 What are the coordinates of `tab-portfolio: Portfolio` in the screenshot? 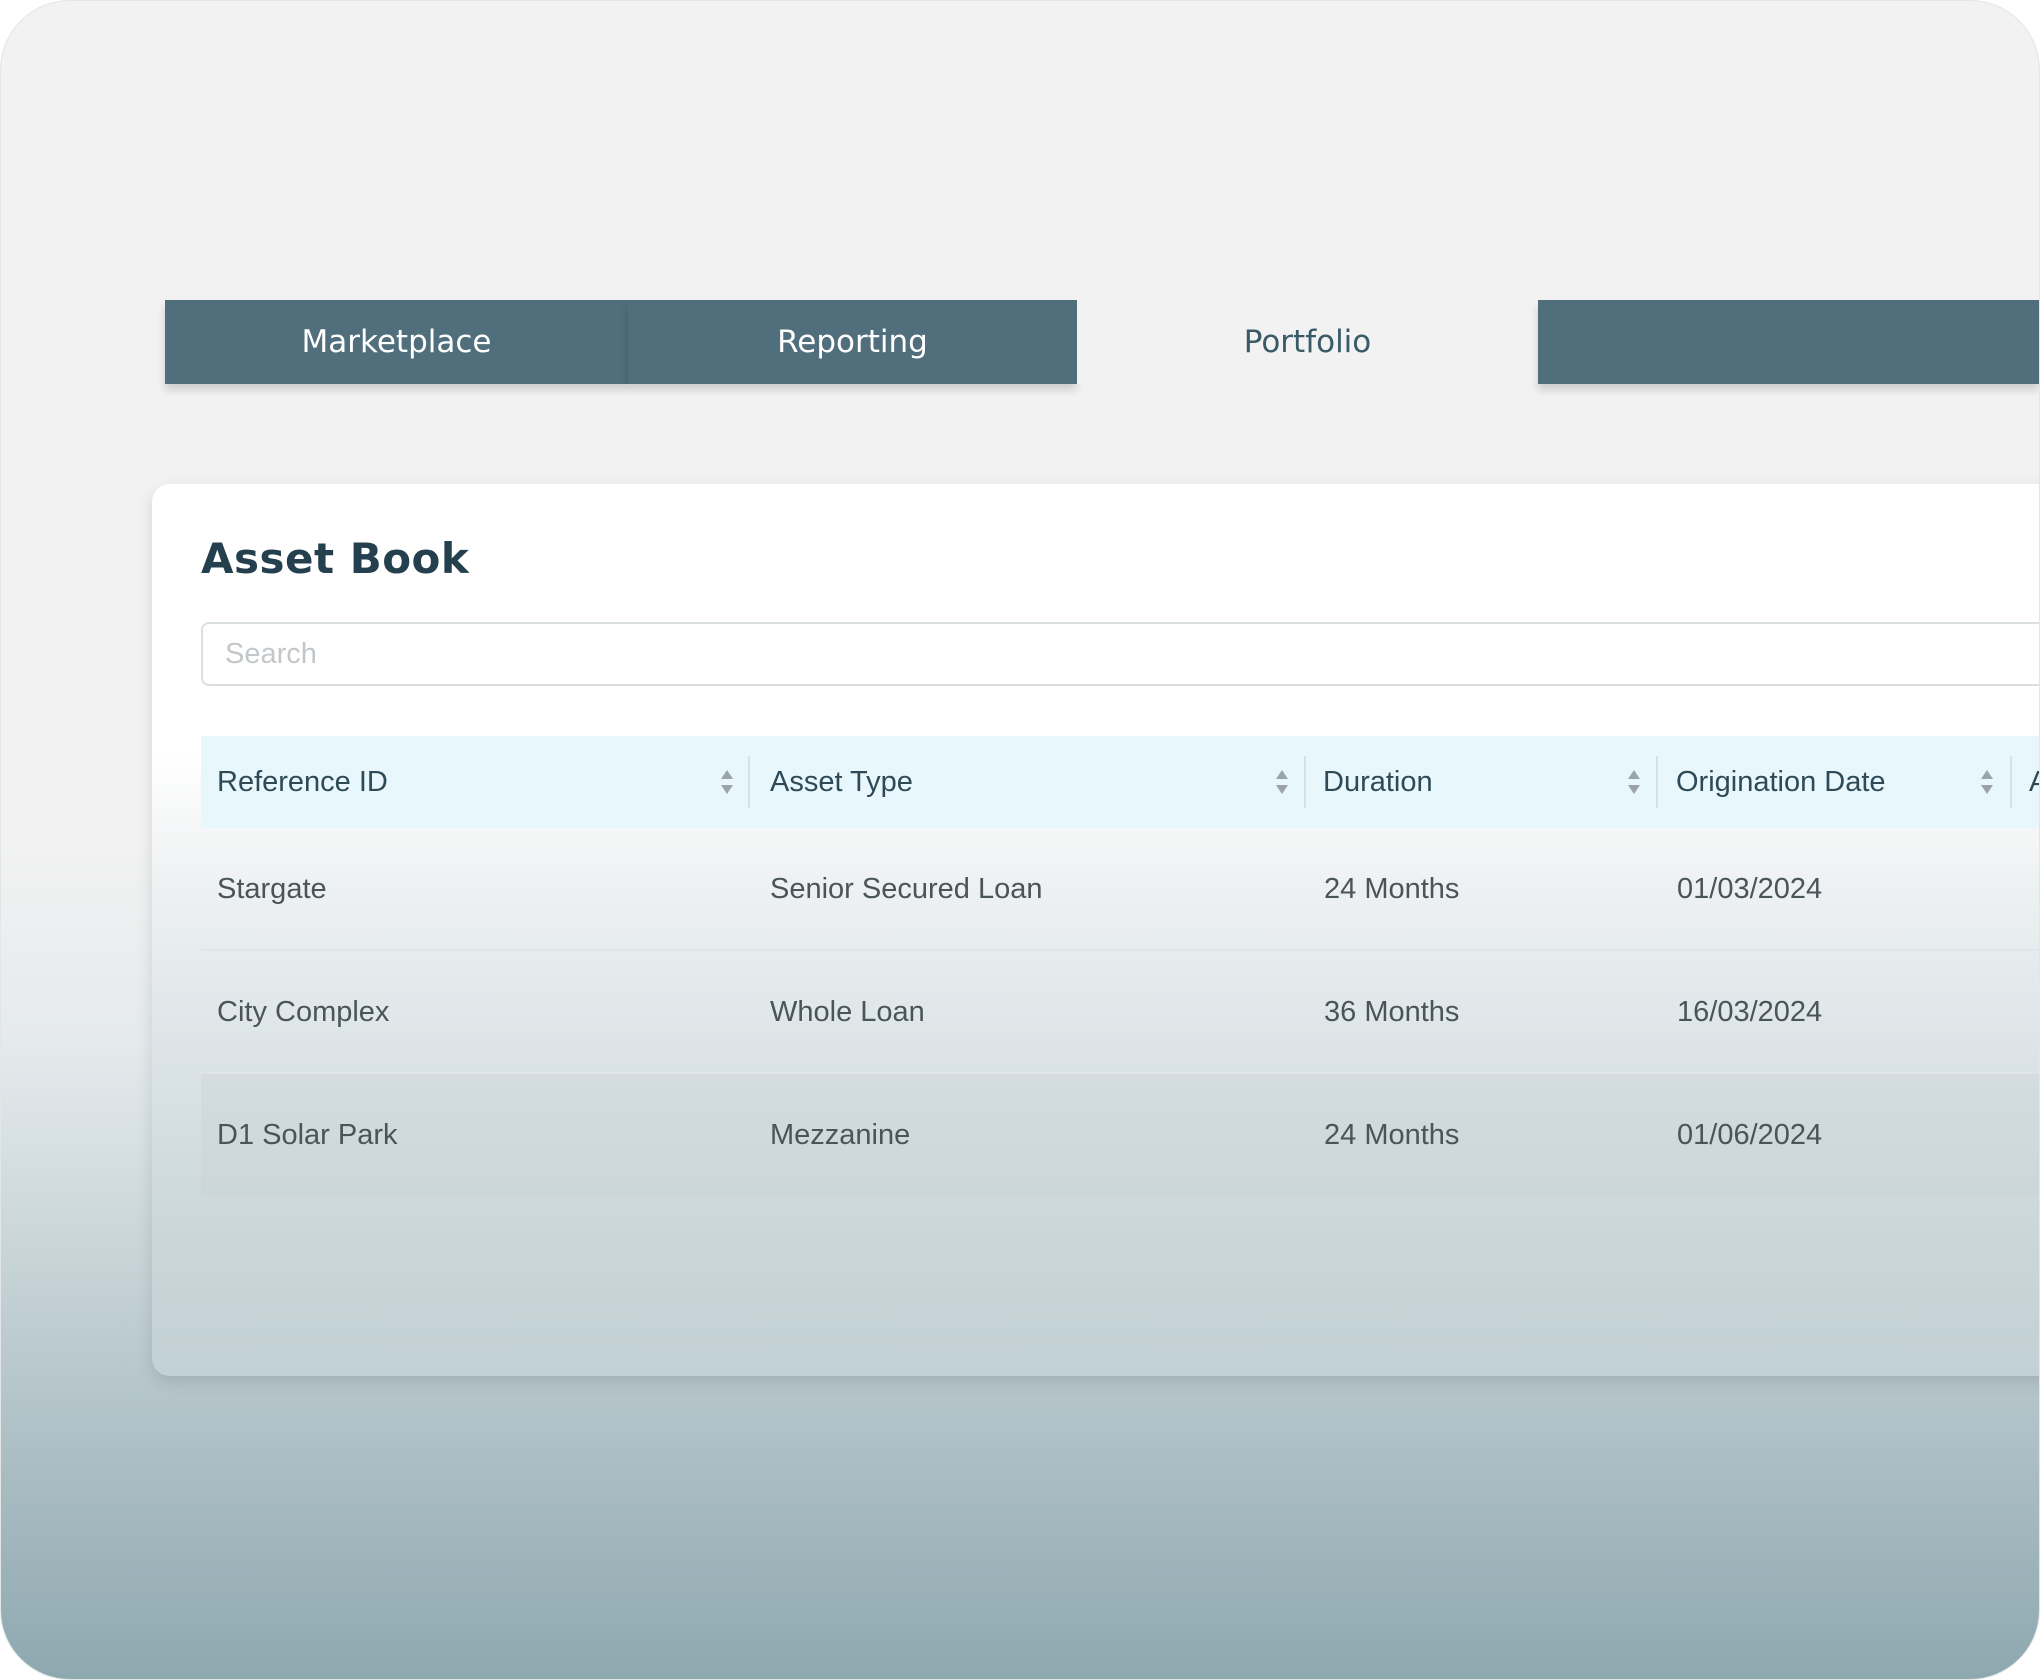 It's located at (1307, 342).